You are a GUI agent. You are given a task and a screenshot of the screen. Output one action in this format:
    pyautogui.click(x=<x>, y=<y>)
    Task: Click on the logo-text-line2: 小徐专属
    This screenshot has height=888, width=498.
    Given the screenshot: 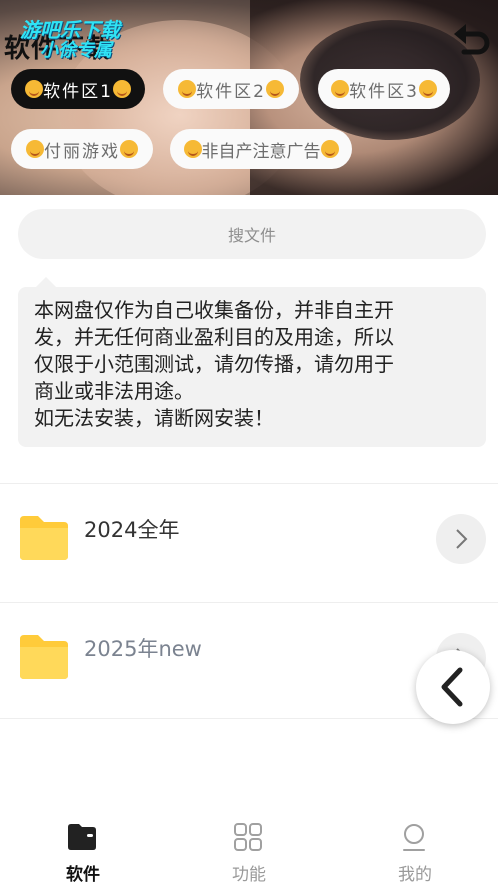 What is the action you would take?
    pyautogui.click(x=76, y=50)
    